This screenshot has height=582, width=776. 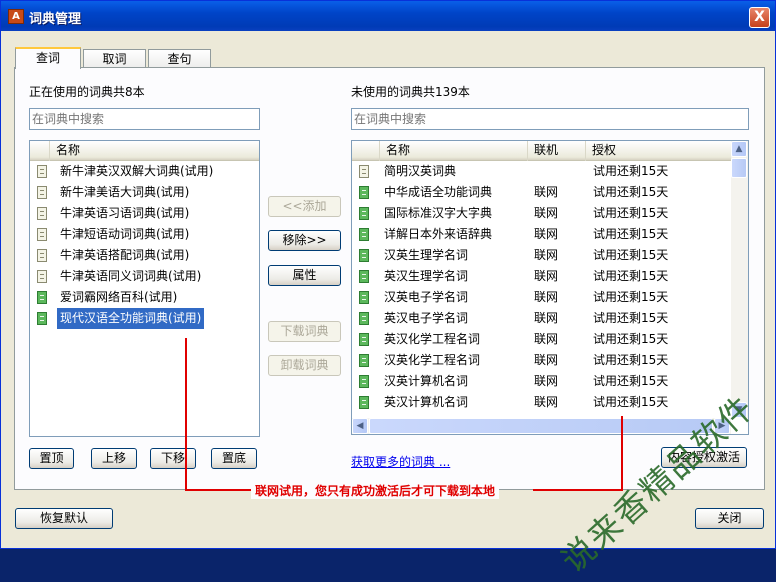 What do you see at coordinates (179, 59) in the screenshot?
I see `tab-lookup-sentence: 查句` at bounding box center [179, 59].